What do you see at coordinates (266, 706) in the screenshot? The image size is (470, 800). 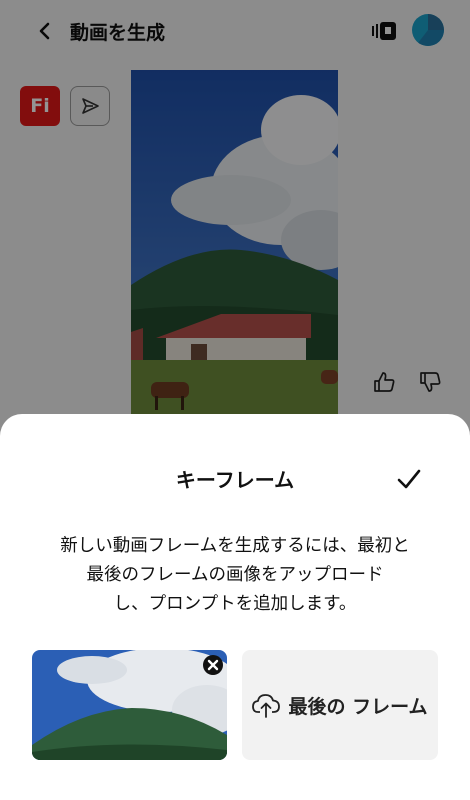 I see `cloud-upload-icon` at bounding box center [266, 706].